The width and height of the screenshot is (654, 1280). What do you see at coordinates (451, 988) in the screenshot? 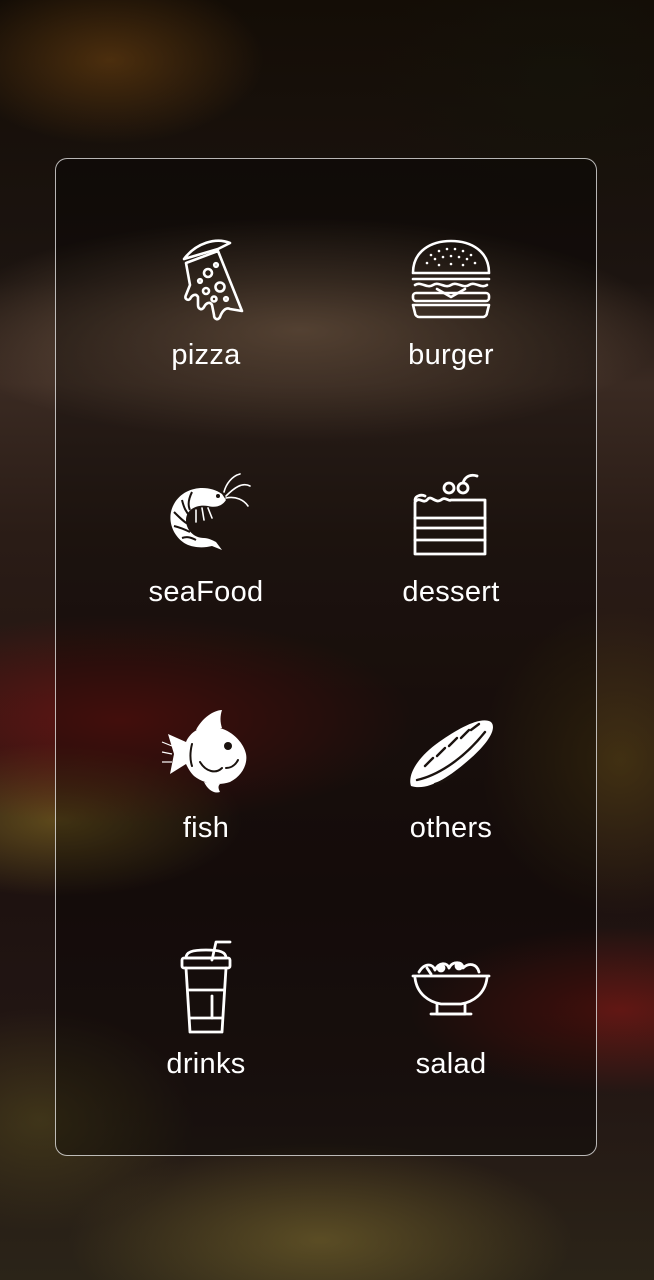
I see `salad-bowl-icon` at bounding box center [451, 988].